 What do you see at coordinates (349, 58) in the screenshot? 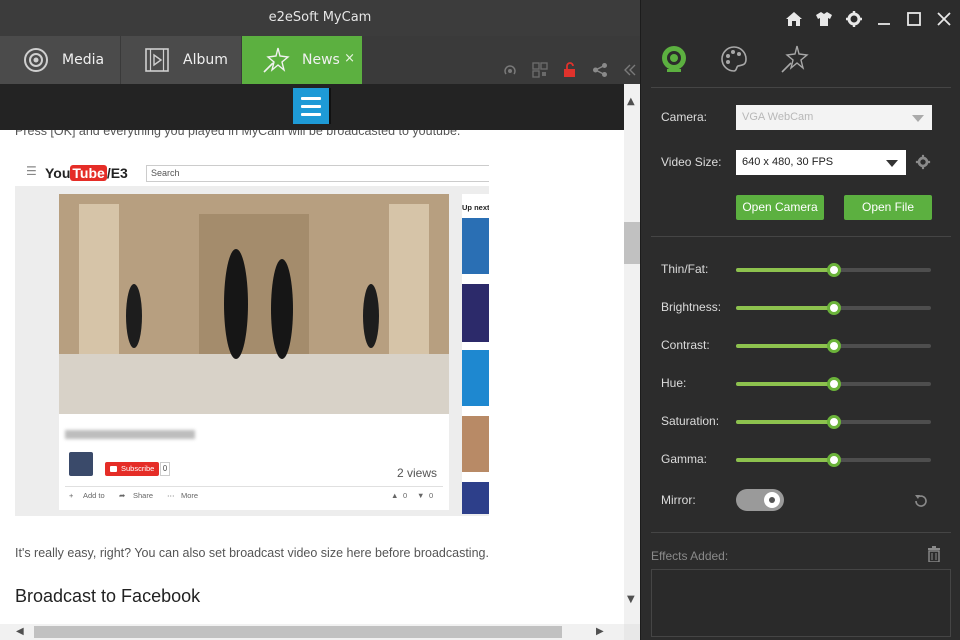
I see `tab-close-icon: ×` at bounding box center [349, 58].